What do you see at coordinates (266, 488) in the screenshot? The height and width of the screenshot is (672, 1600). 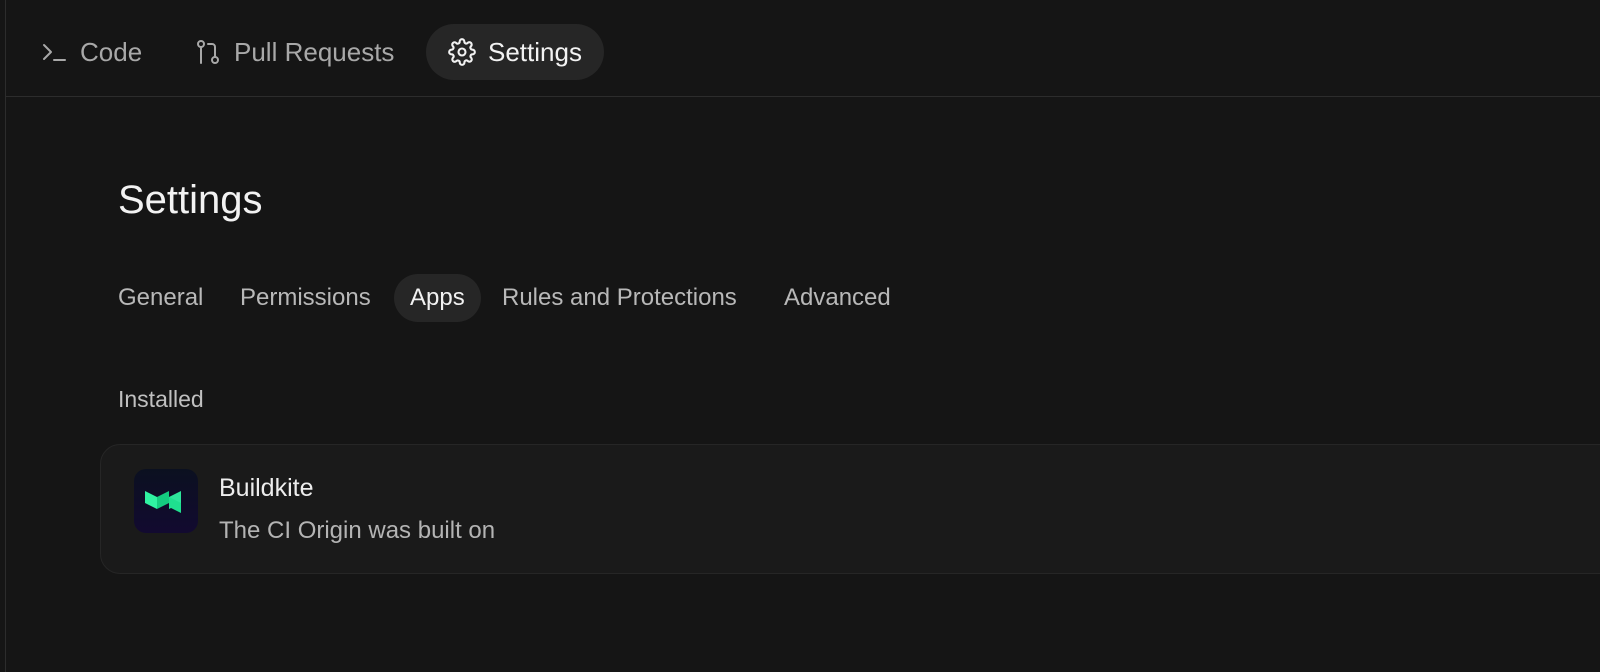 I see `app-name: Buildkite` at bounding box center [266, 488].